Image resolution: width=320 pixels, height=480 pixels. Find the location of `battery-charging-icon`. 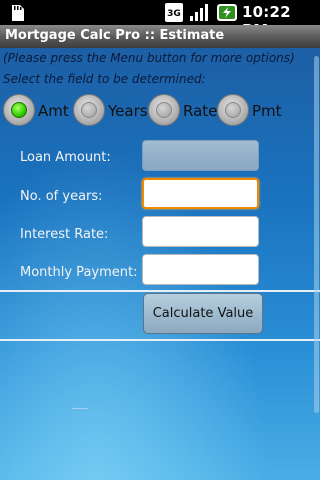

battery-charging-icon is located at coordinates (227, 12).